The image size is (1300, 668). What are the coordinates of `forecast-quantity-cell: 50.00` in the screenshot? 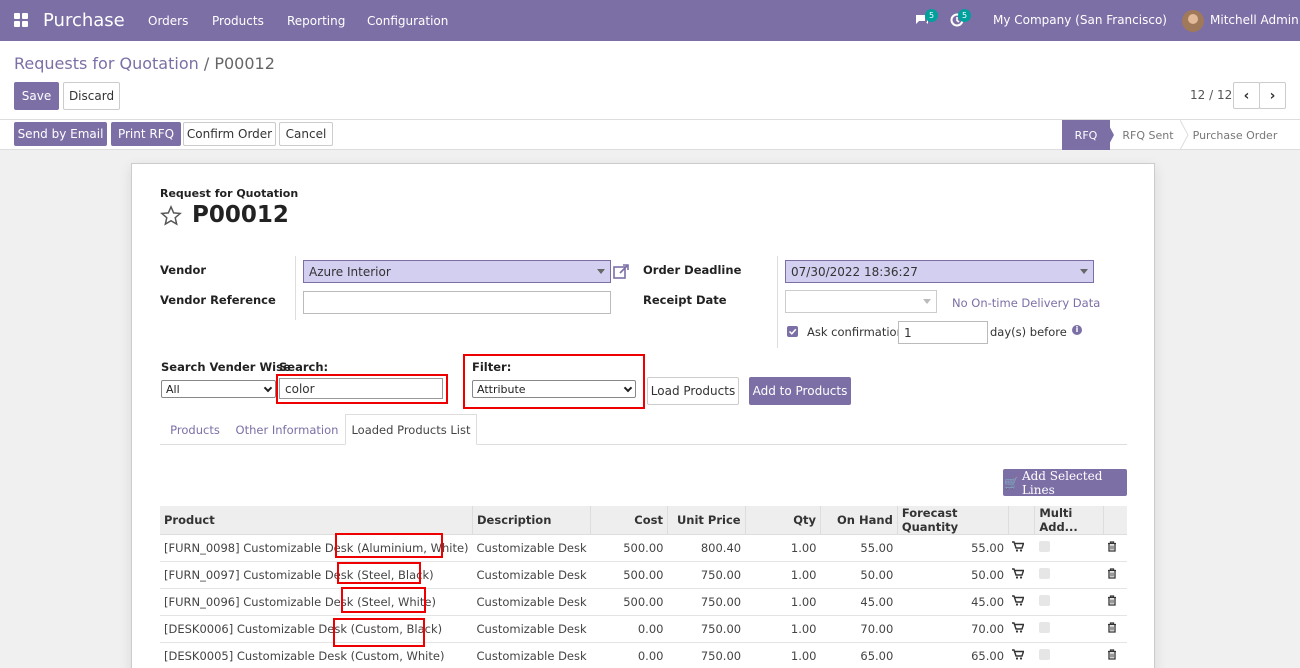 It's located at (953, 575).